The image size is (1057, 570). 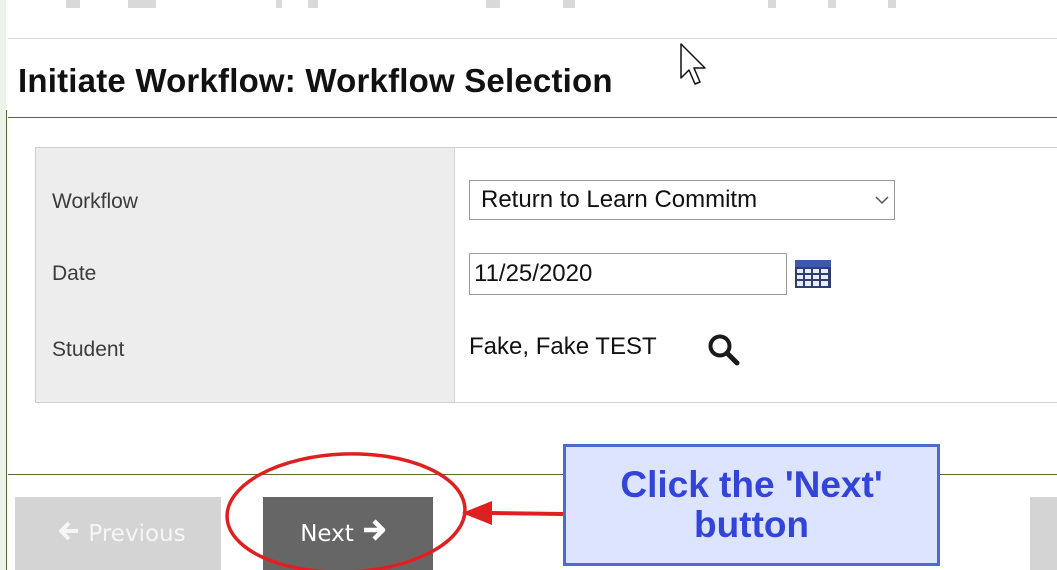 What do you see at coordinates (693, 64) in the screenshot?
I see `mouse-pointer-icon` at bounding box center [693, 64].